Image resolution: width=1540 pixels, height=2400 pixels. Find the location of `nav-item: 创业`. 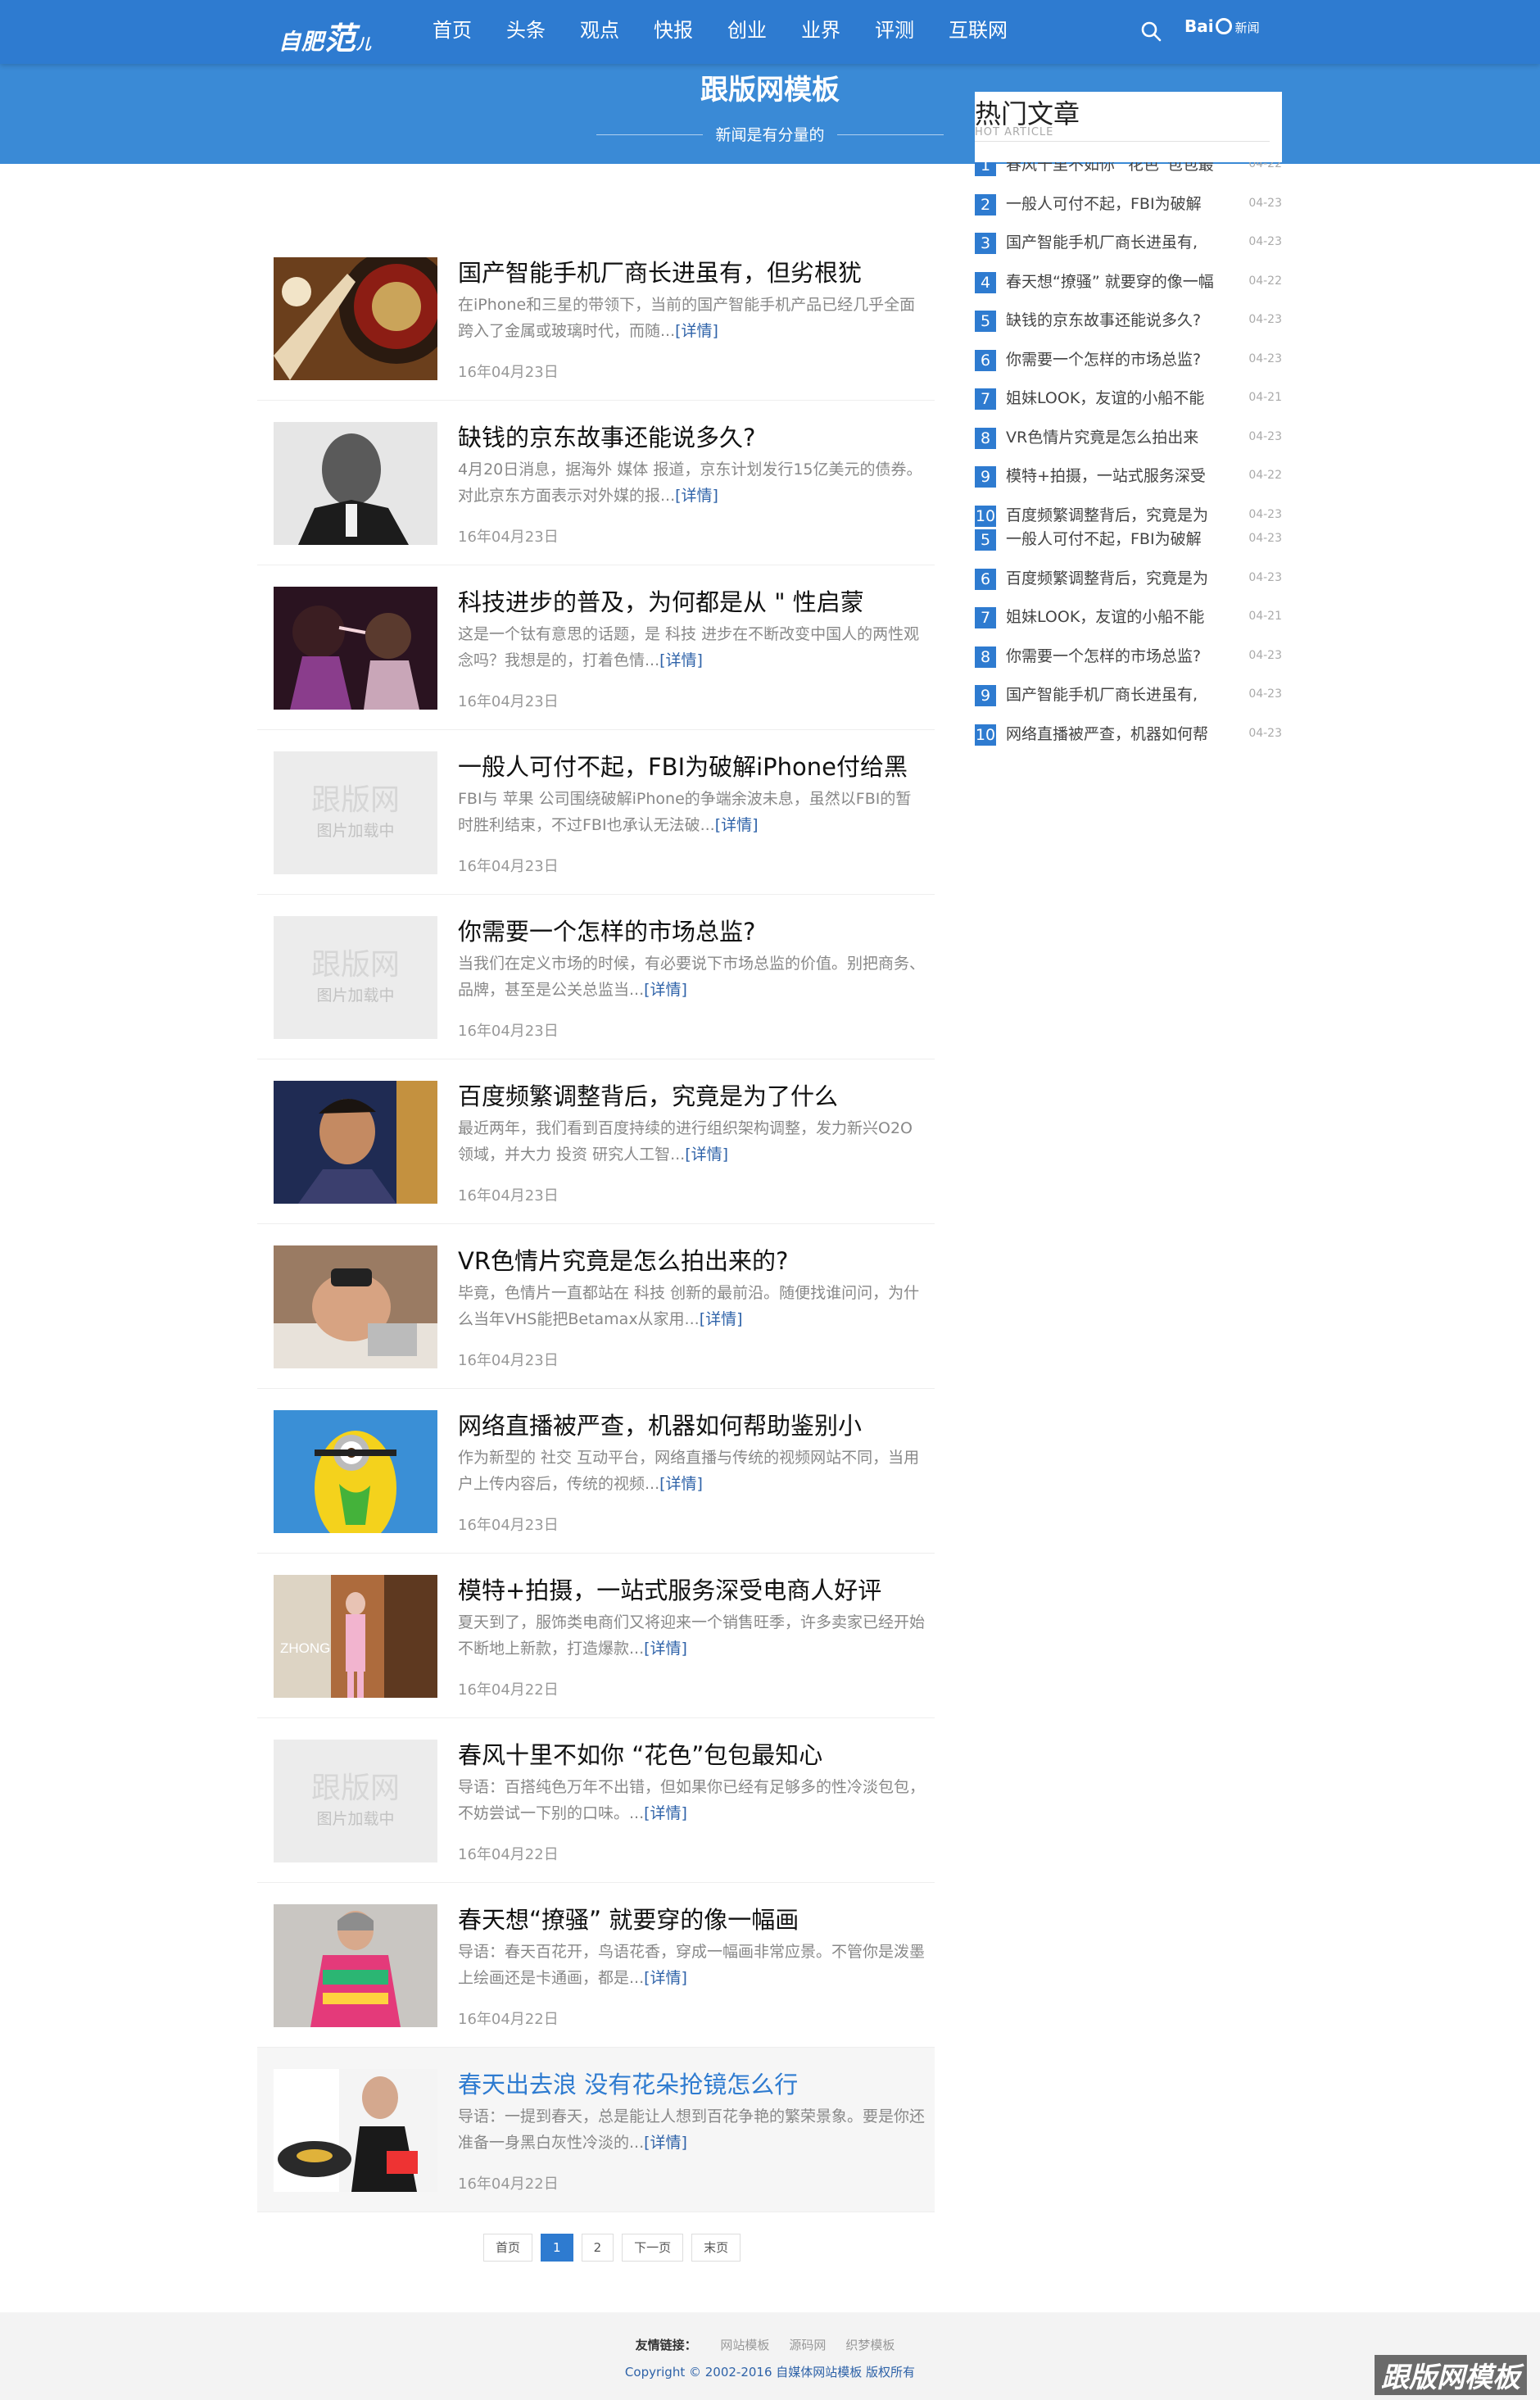

nav-item: 创业 is located at coordinates (747, 32).